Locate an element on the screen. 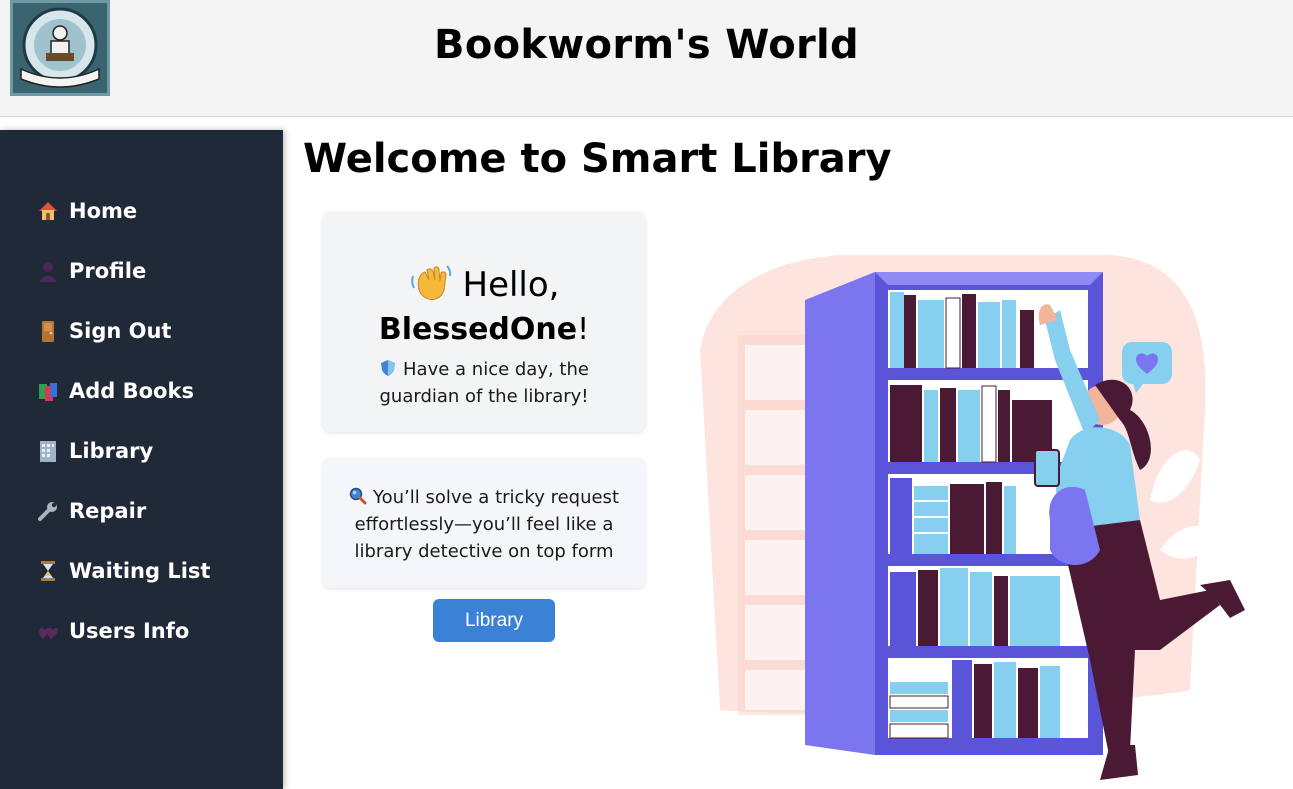  sidebar-item-label: Sign Out is located at coordinates (120, 331).